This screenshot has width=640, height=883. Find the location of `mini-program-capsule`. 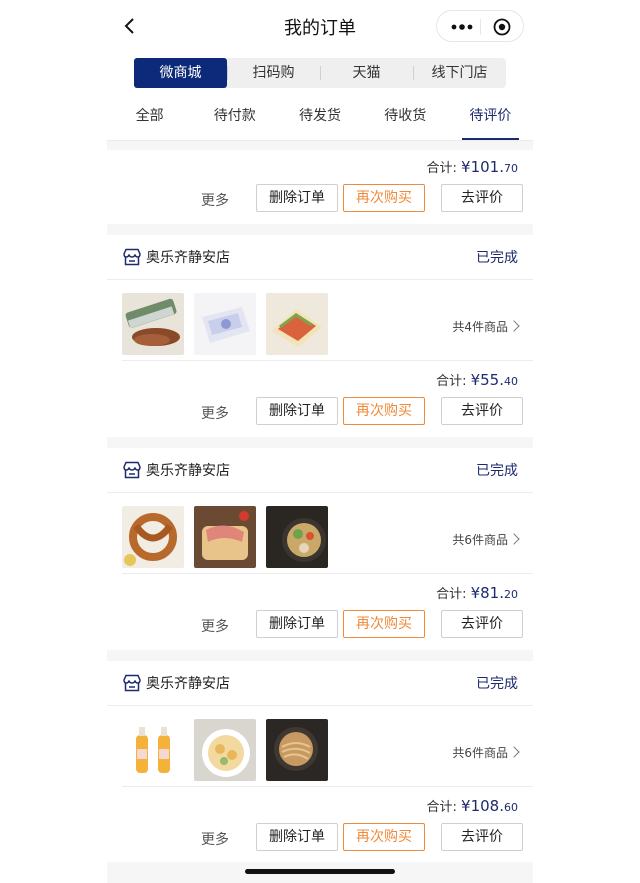

mini-program-capsule is located at coordinates (480, 26).